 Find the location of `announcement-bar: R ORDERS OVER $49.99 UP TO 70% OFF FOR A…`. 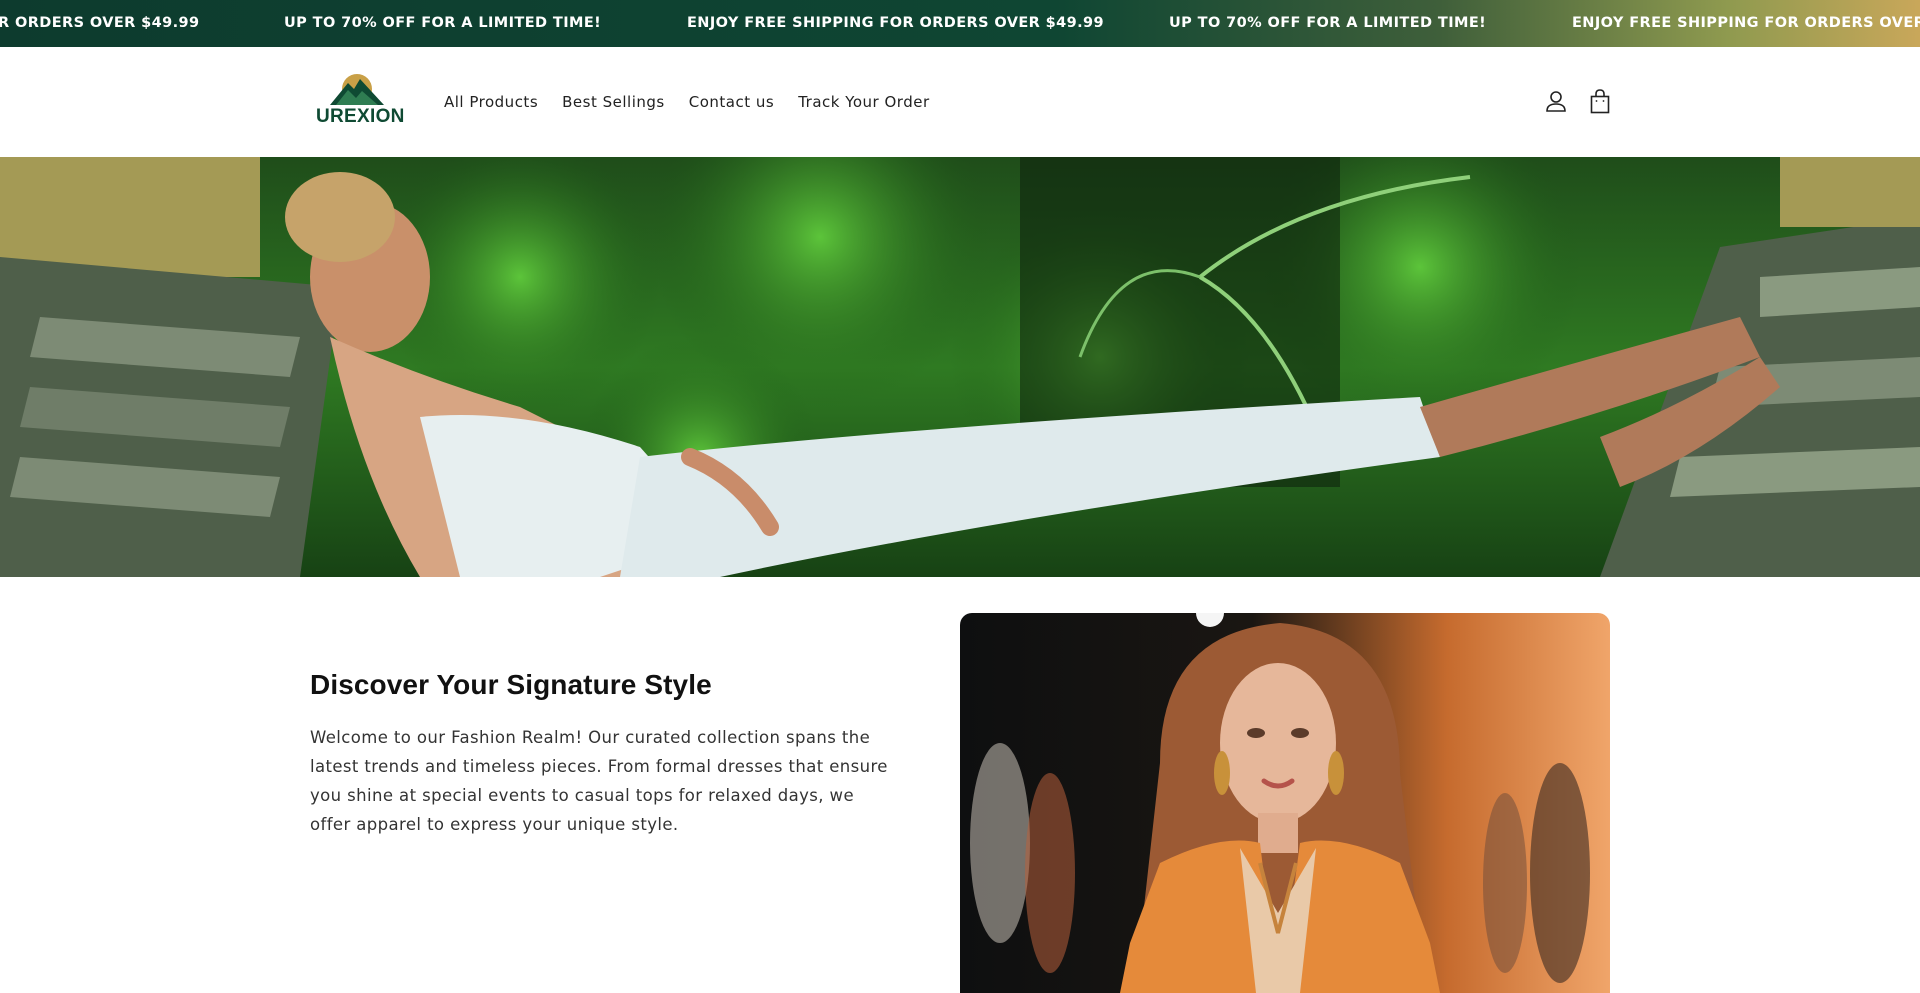

announcement-bar: R ORDERS OVER $49.99 UP TO 70% OFF FOR A… is located at coordinates (960, 23).